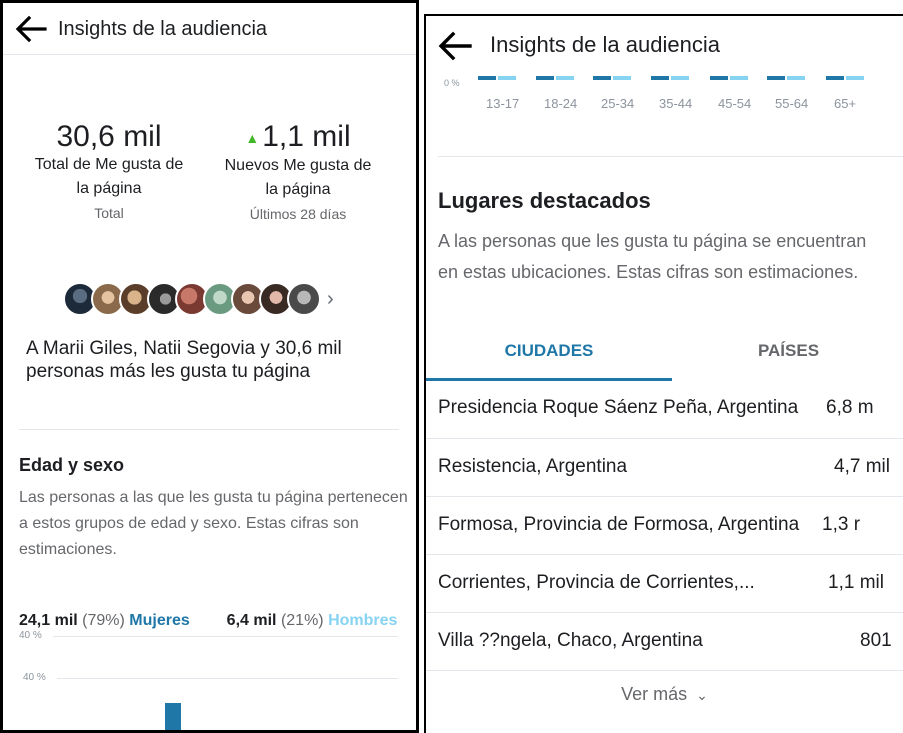  I want to click on city-value: 1,1 mil, so click(856, 582).